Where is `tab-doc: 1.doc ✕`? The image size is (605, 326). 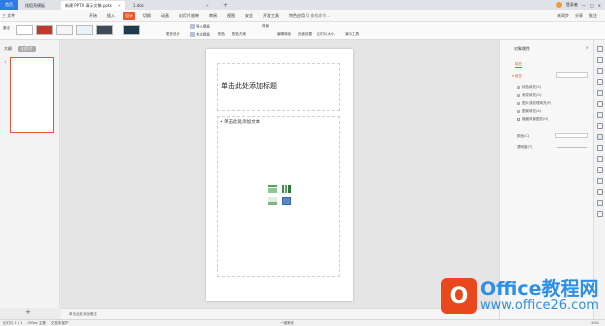 tab-doc: 1.doc ✕ is located at coordinates (171, 5).